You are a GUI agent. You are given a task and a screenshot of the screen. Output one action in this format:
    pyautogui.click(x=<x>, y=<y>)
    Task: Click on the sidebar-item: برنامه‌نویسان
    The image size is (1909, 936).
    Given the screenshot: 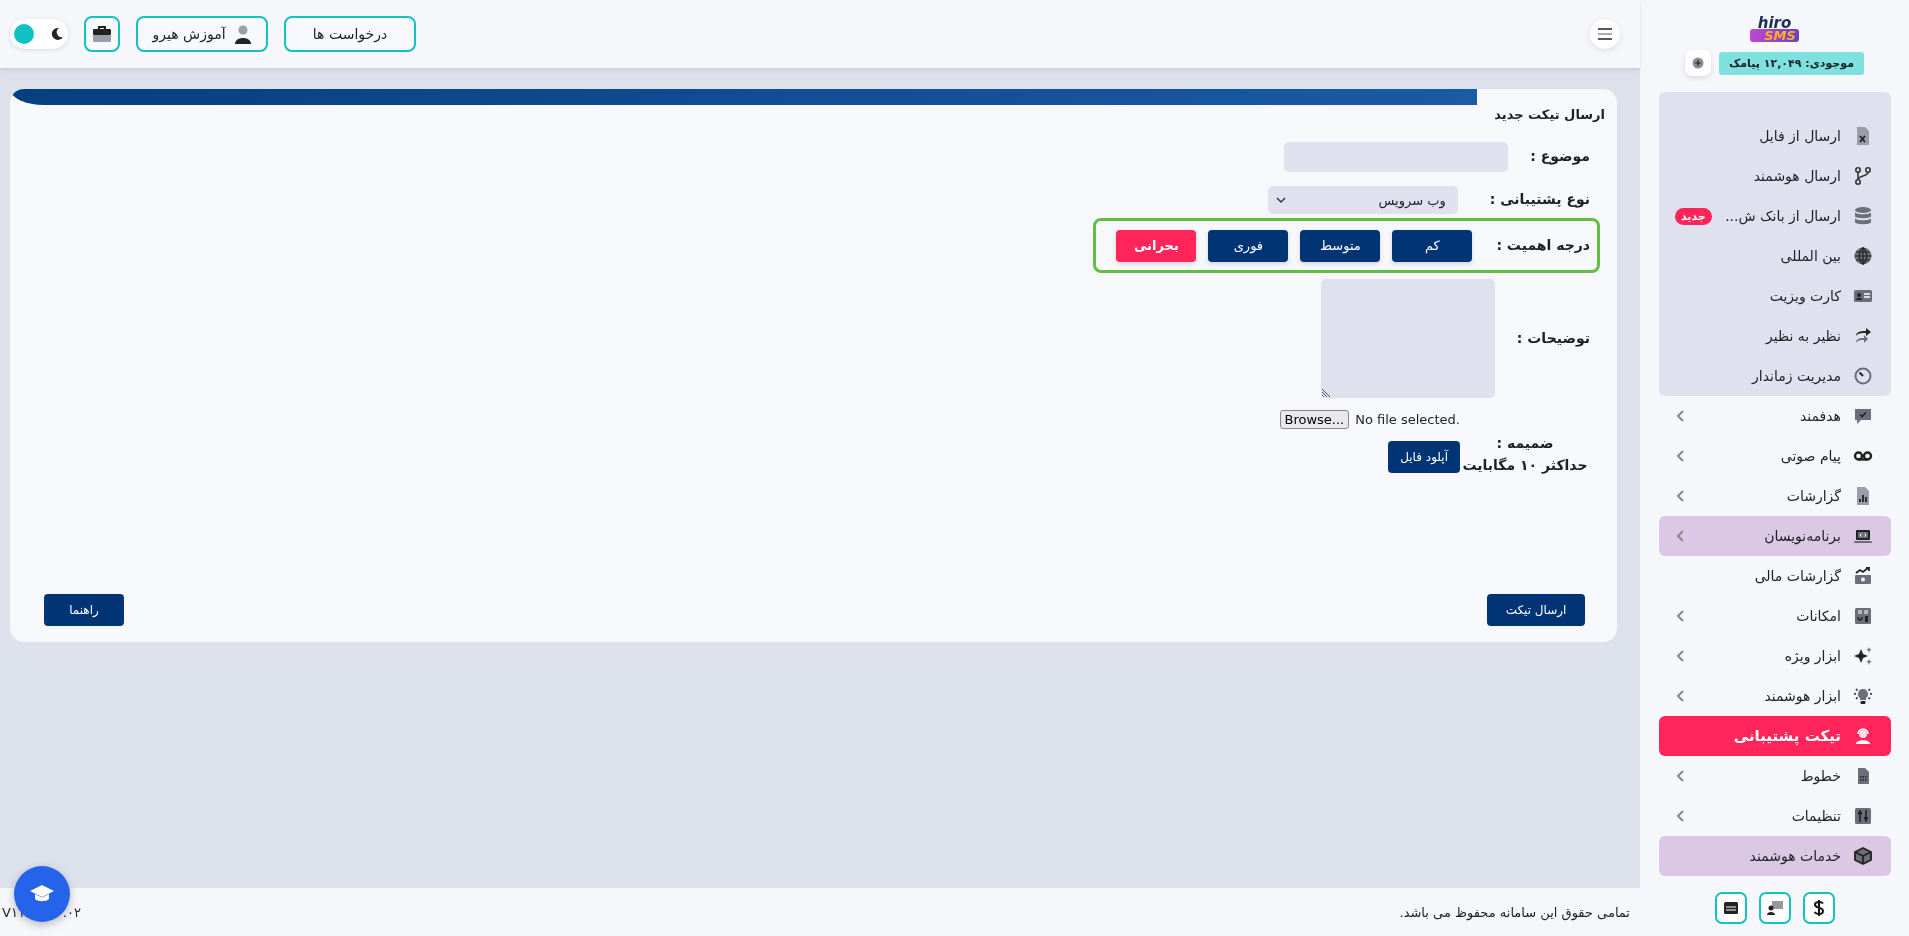 What is the action you would take?
    pyautogui.click(x=1775, y=536)
    